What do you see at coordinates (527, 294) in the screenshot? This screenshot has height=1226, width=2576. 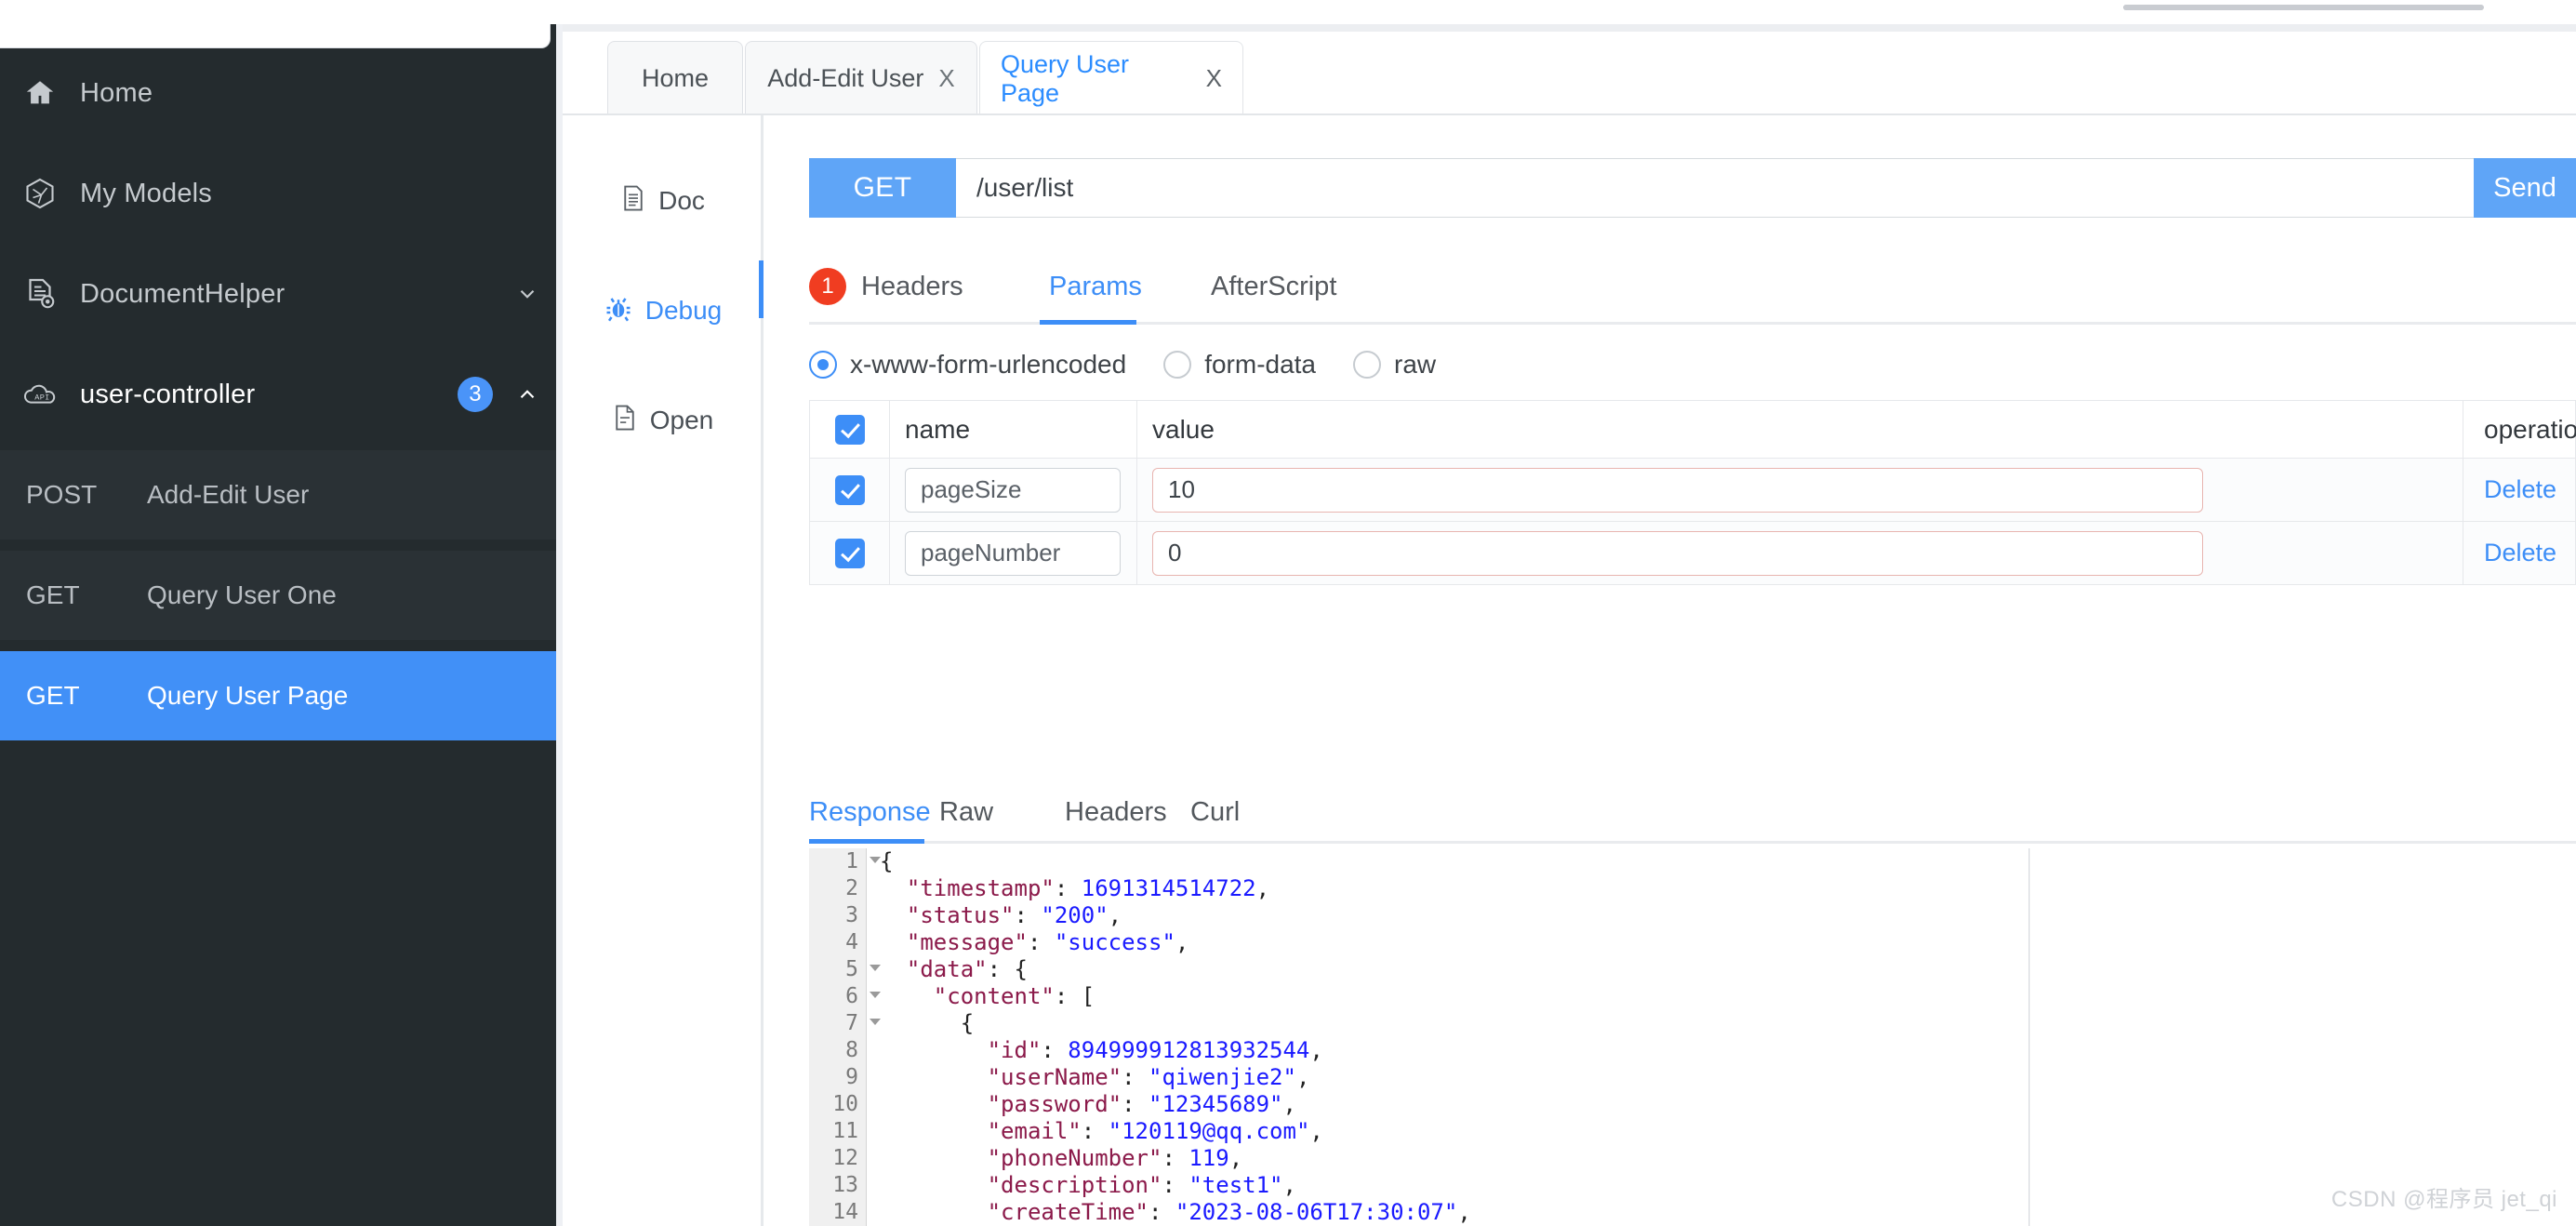 I see `chevron-down-icon` at bounding box center [527, 294].